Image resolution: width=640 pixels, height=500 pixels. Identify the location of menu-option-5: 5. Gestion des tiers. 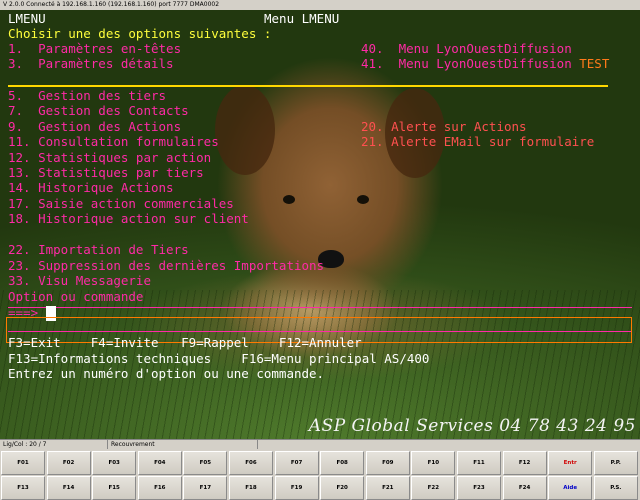
(87, 96).